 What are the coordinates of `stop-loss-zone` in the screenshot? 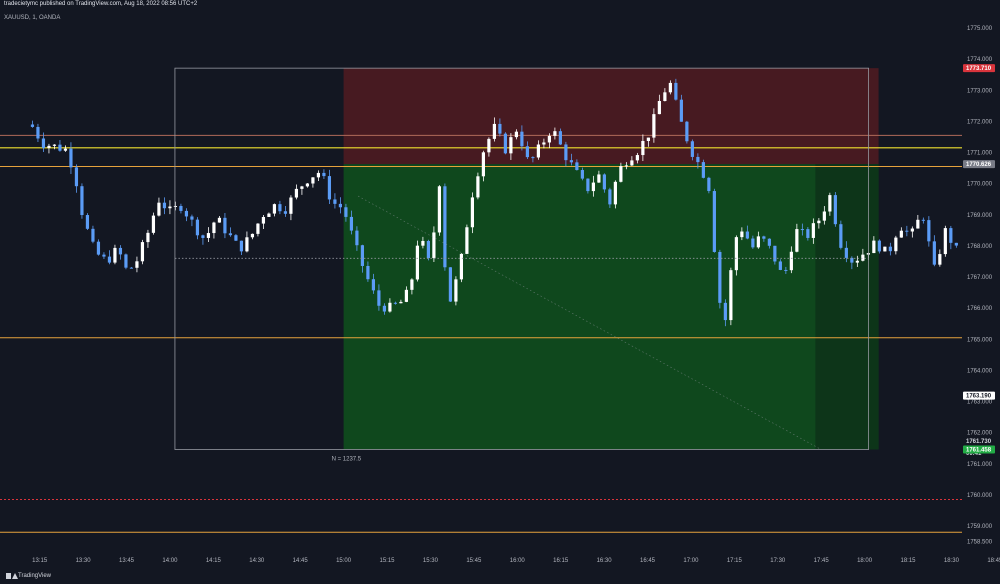 It's located at (611, 116).